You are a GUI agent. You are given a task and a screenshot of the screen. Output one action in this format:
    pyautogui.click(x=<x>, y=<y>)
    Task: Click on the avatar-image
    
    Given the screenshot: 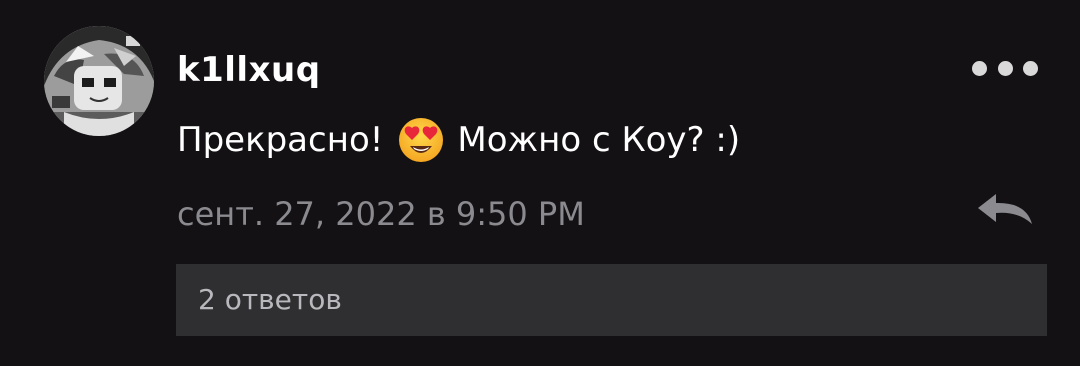 What is the action you would take?
    pyautogui.click(x=99, y=81)
    